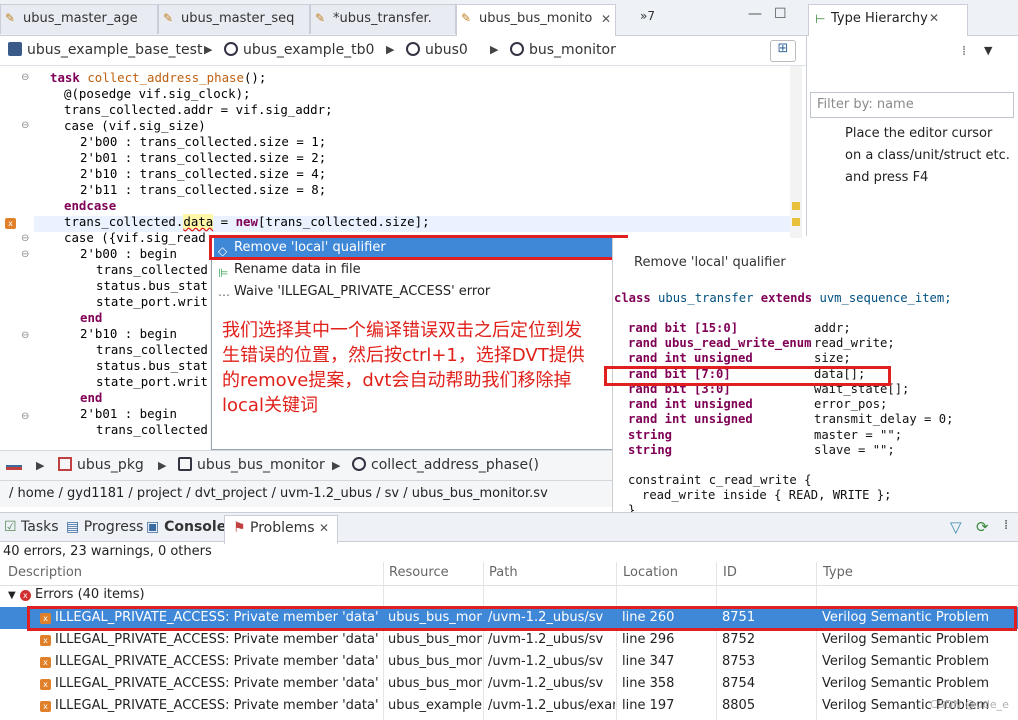 This screenshot has height=720, width=1018. Describe the element at coordinates (683, 328) in the screenshot. I see `preview-field-decl: rand bit [15:0]` at that location.